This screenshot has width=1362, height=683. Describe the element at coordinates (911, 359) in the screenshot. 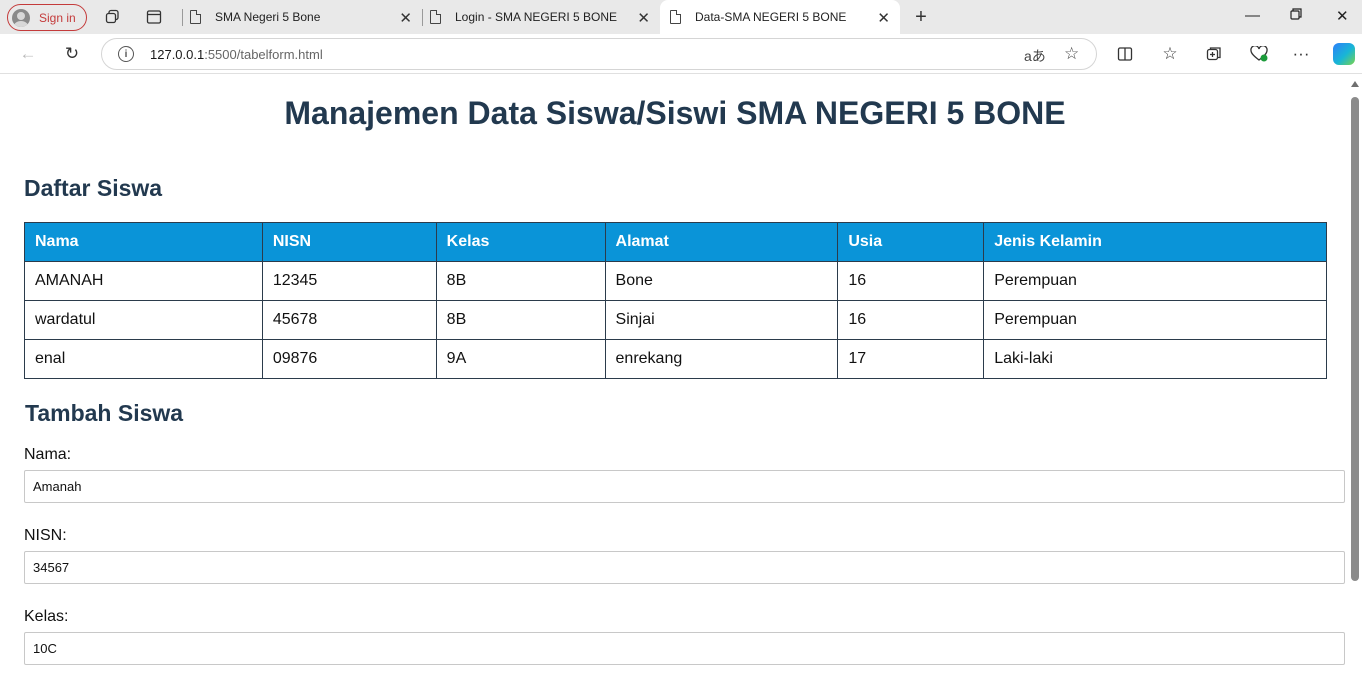

I see `cell-usia: 17` at that location.